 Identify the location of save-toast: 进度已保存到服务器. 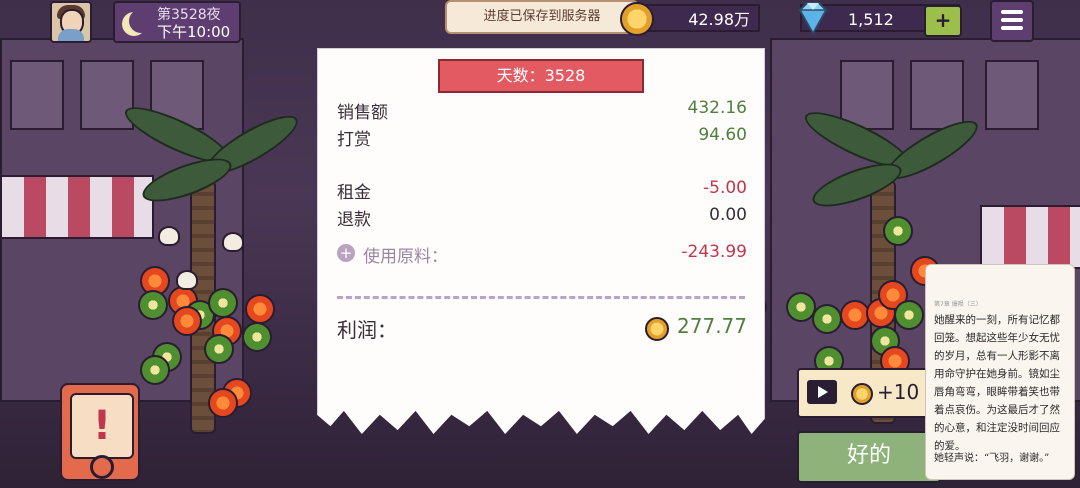
(542, 17).